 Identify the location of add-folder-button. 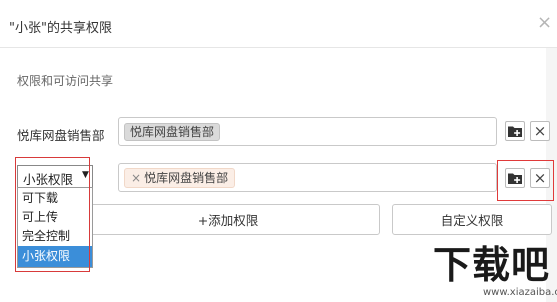
(515, 131).